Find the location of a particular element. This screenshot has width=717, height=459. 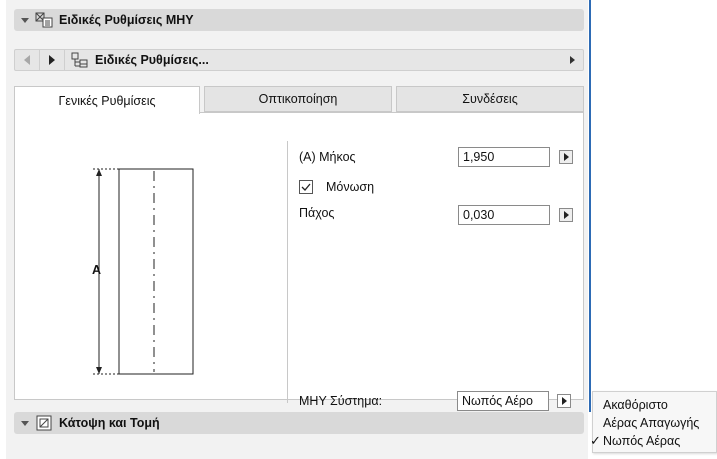

tab-bar: Γενικές Ρυθμίσεις Οπτικοποίηση Συνδέσεις is located at coordinates (299, 100).